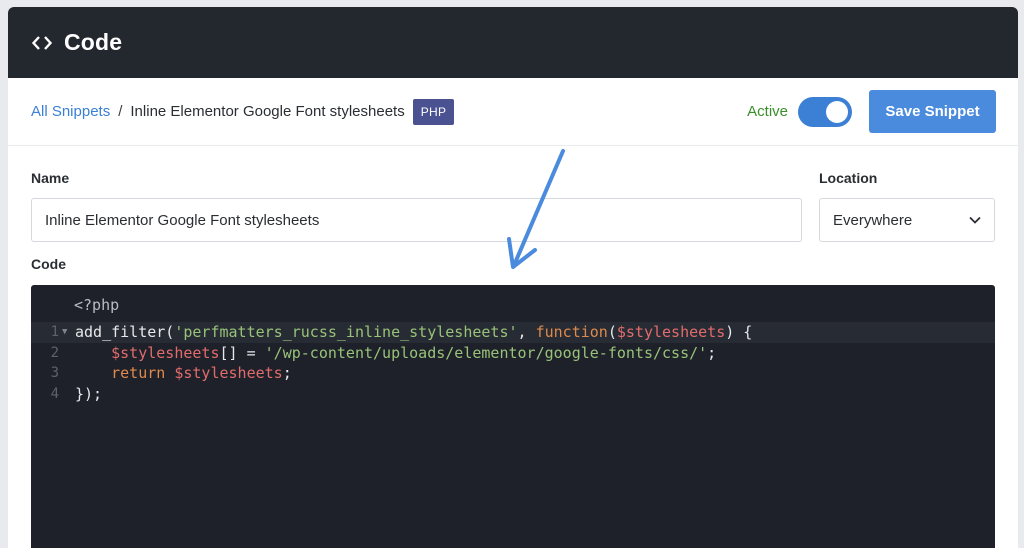  I want to click on code-token: });, so click(89, 393).